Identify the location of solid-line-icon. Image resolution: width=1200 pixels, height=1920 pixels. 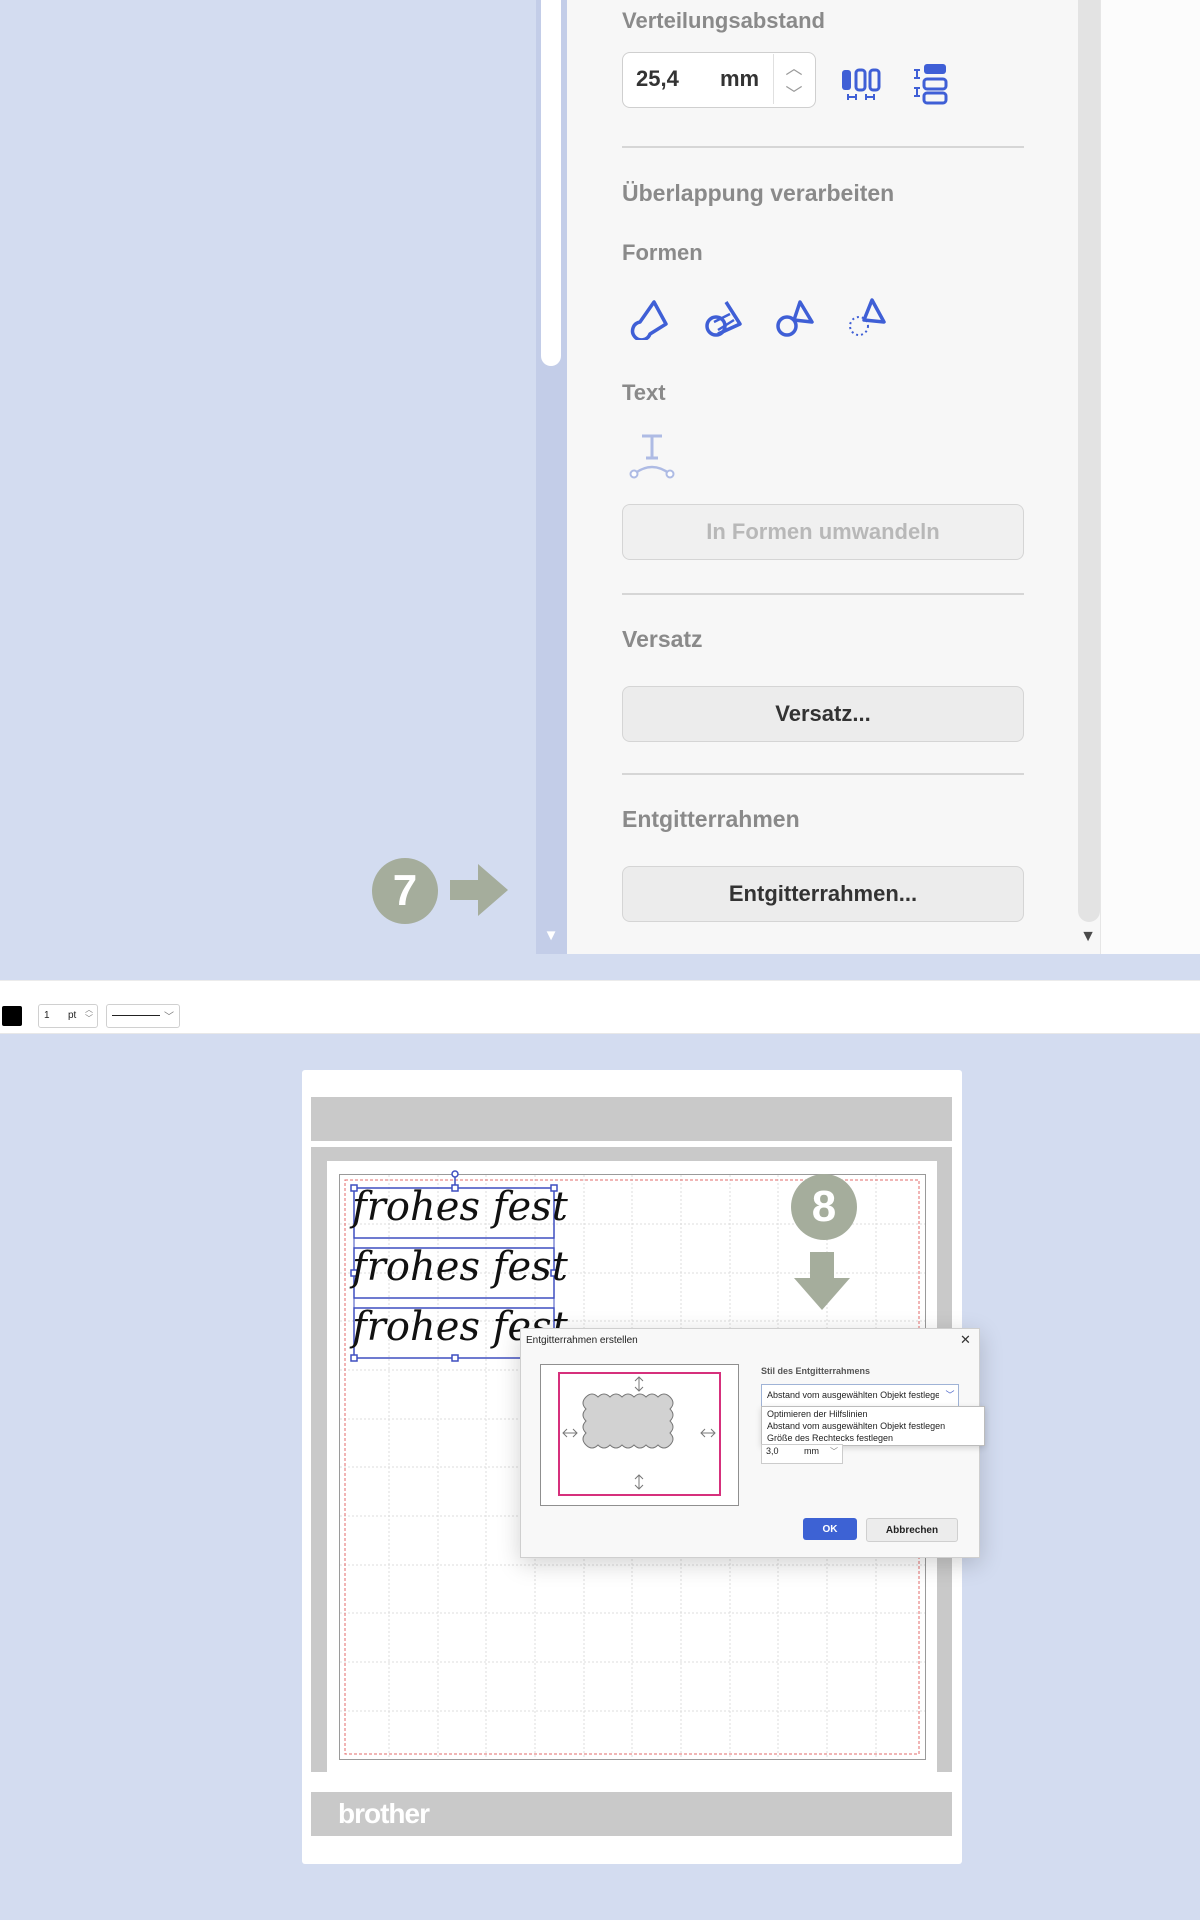
(136, 1015).